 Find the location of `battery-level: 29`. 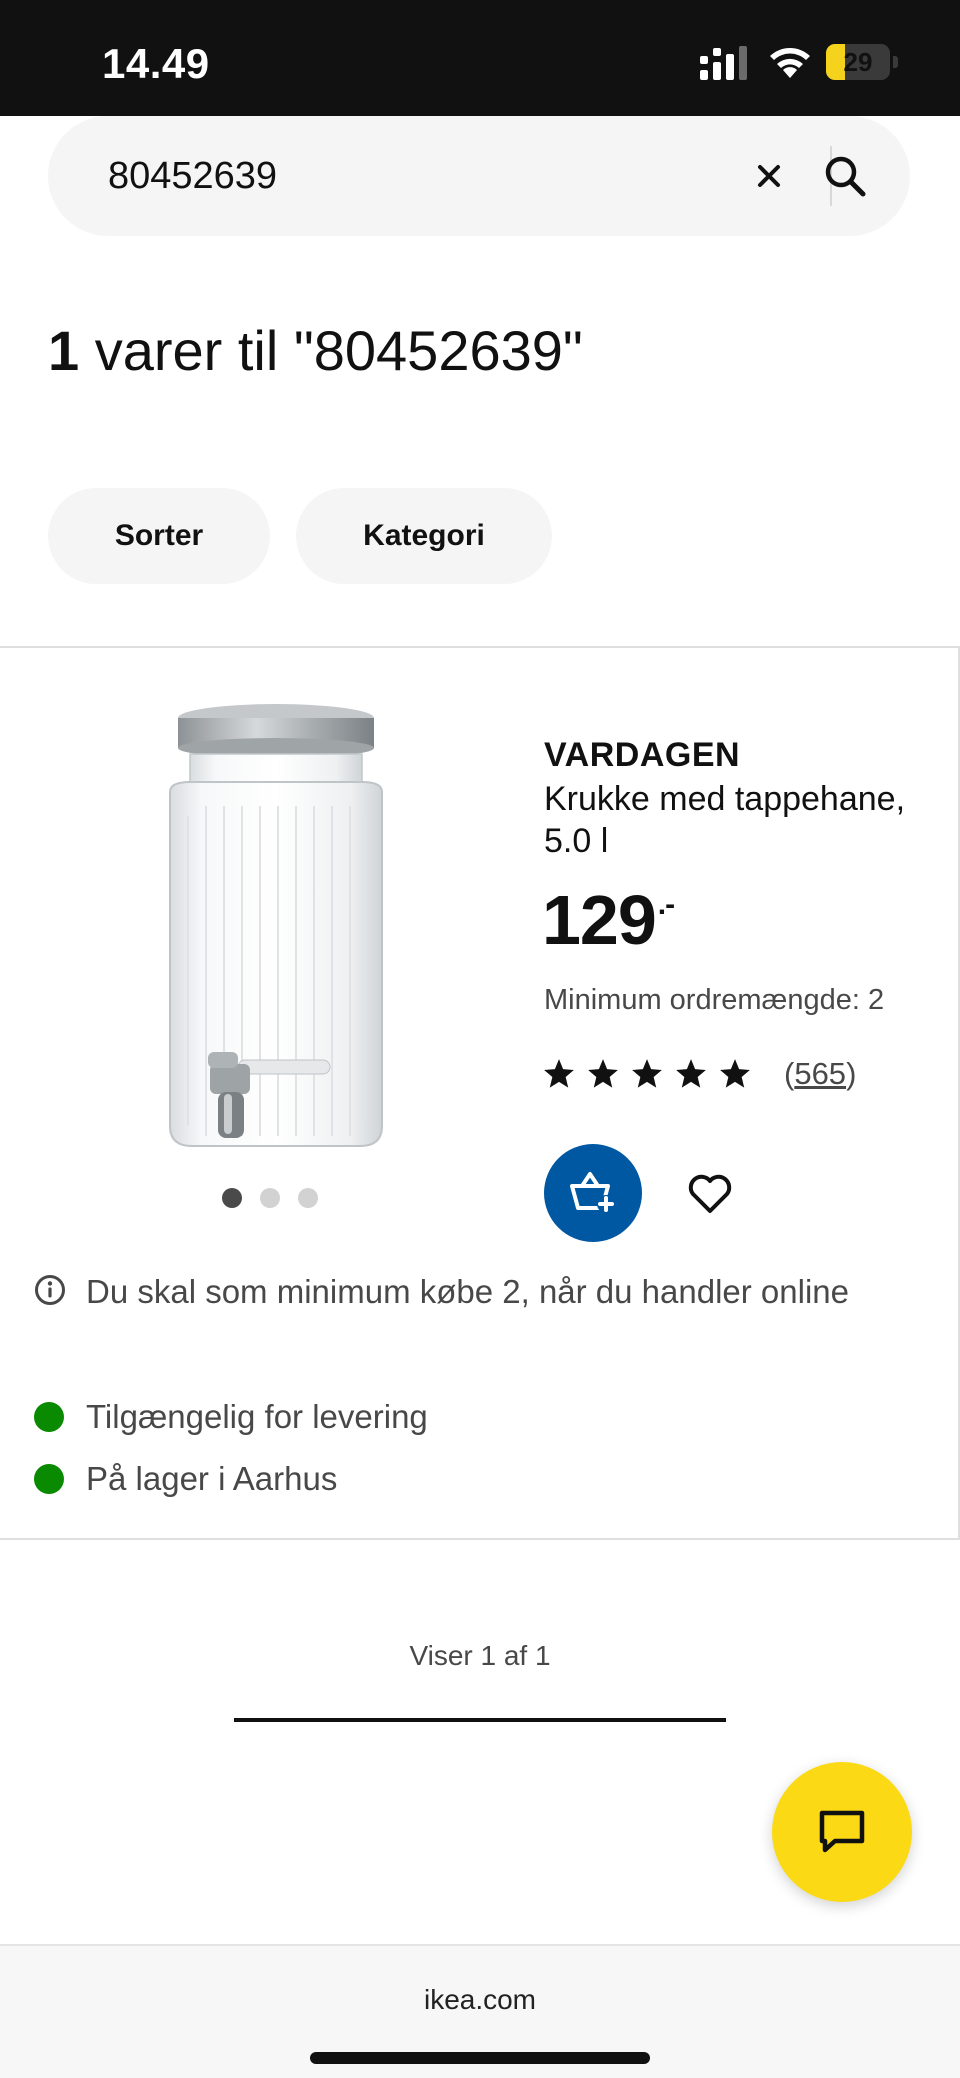

battery-level: 29 is located at coordinates (858, 62).